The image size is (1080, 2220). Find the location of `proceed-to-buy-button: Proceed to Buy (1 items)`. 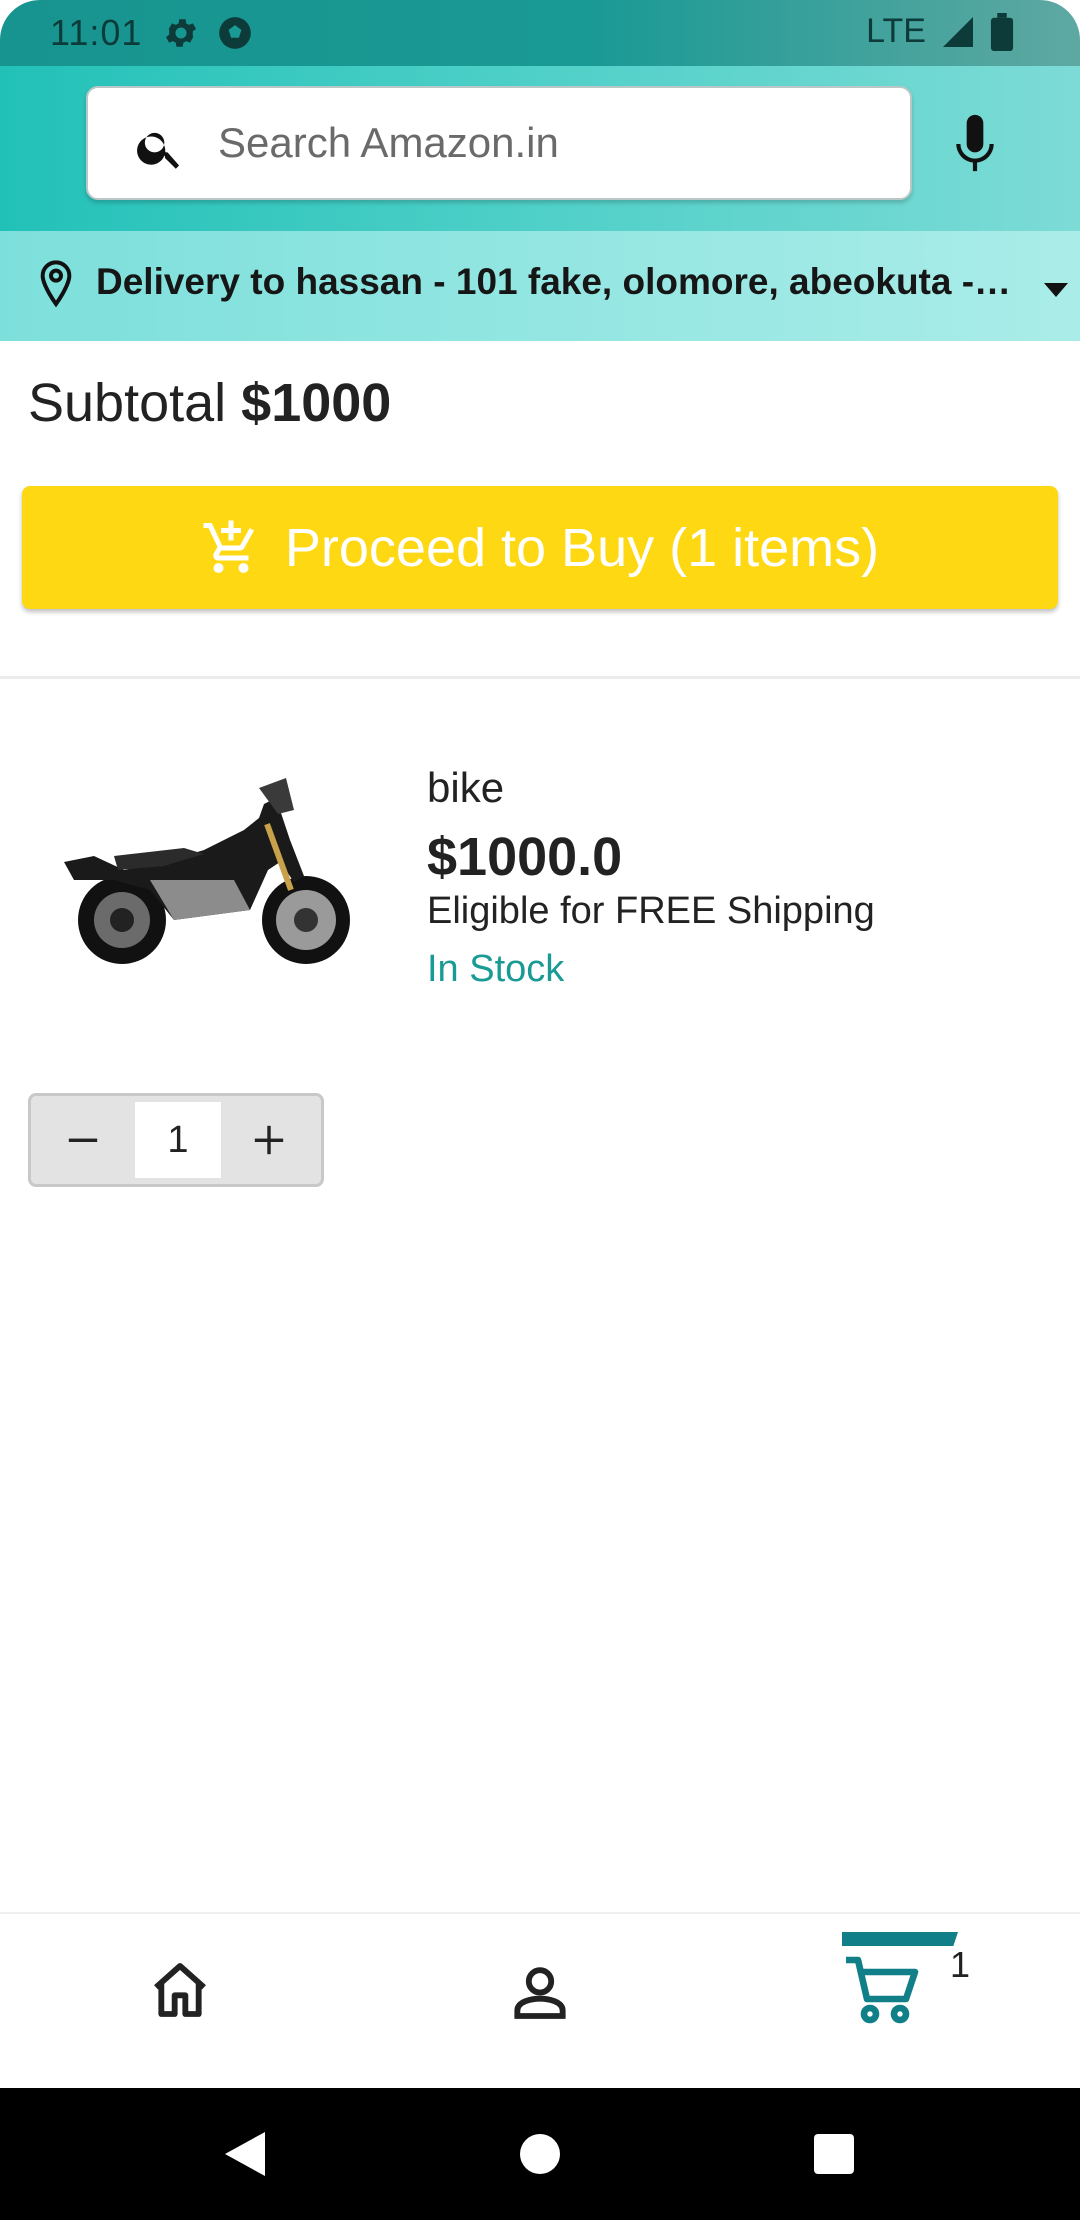

proceed-to-buy-button: Proceed to Buy (1 items) is located at coordinates (540, 547).